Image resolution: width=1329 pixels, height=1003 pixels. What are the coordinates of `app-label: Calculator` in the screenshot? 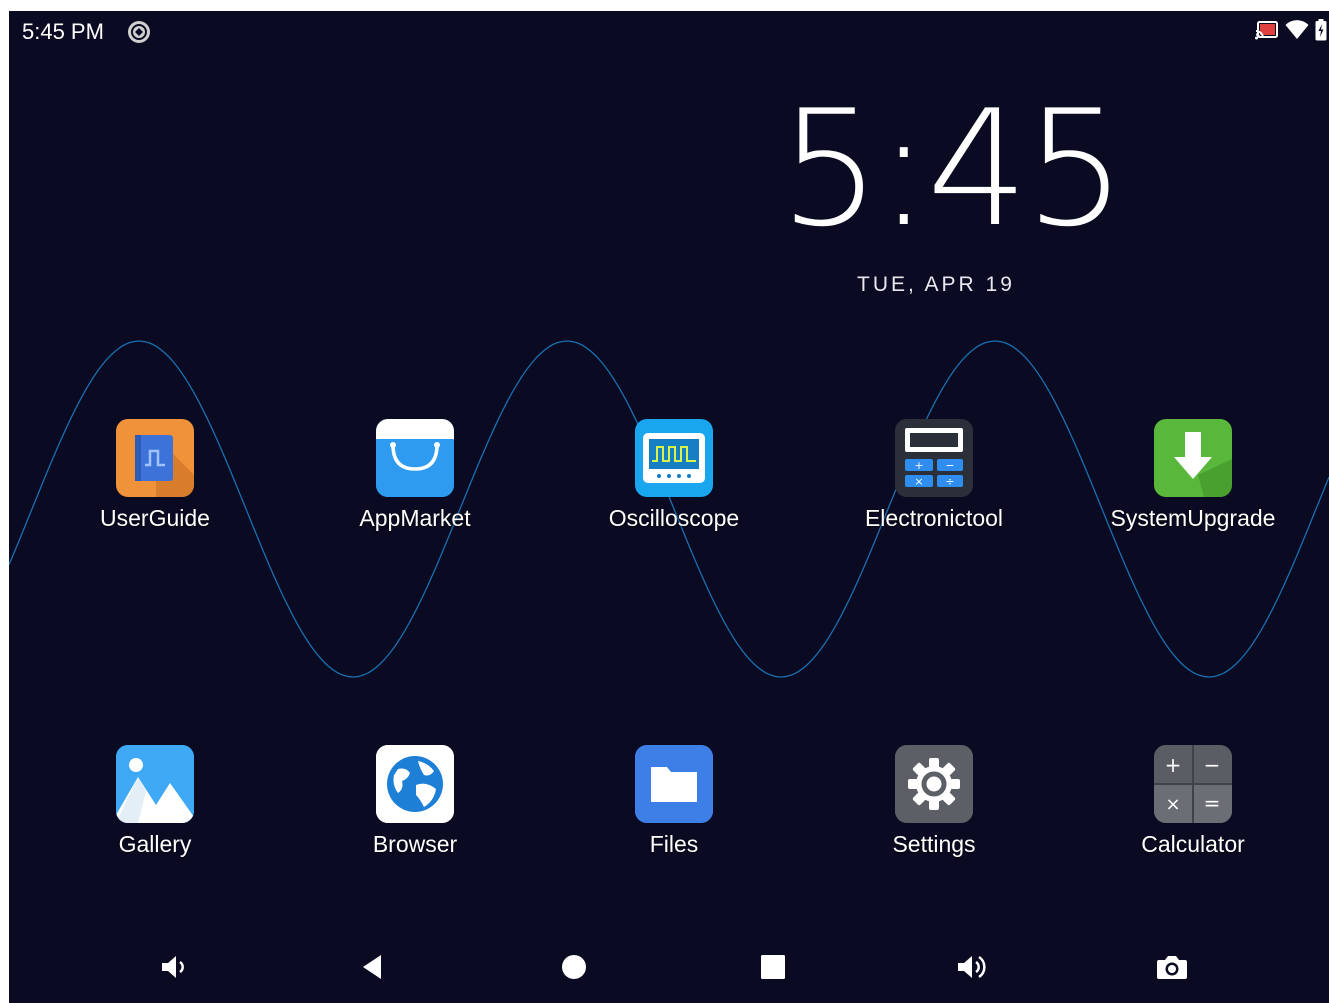 It's located at (1193, 844).